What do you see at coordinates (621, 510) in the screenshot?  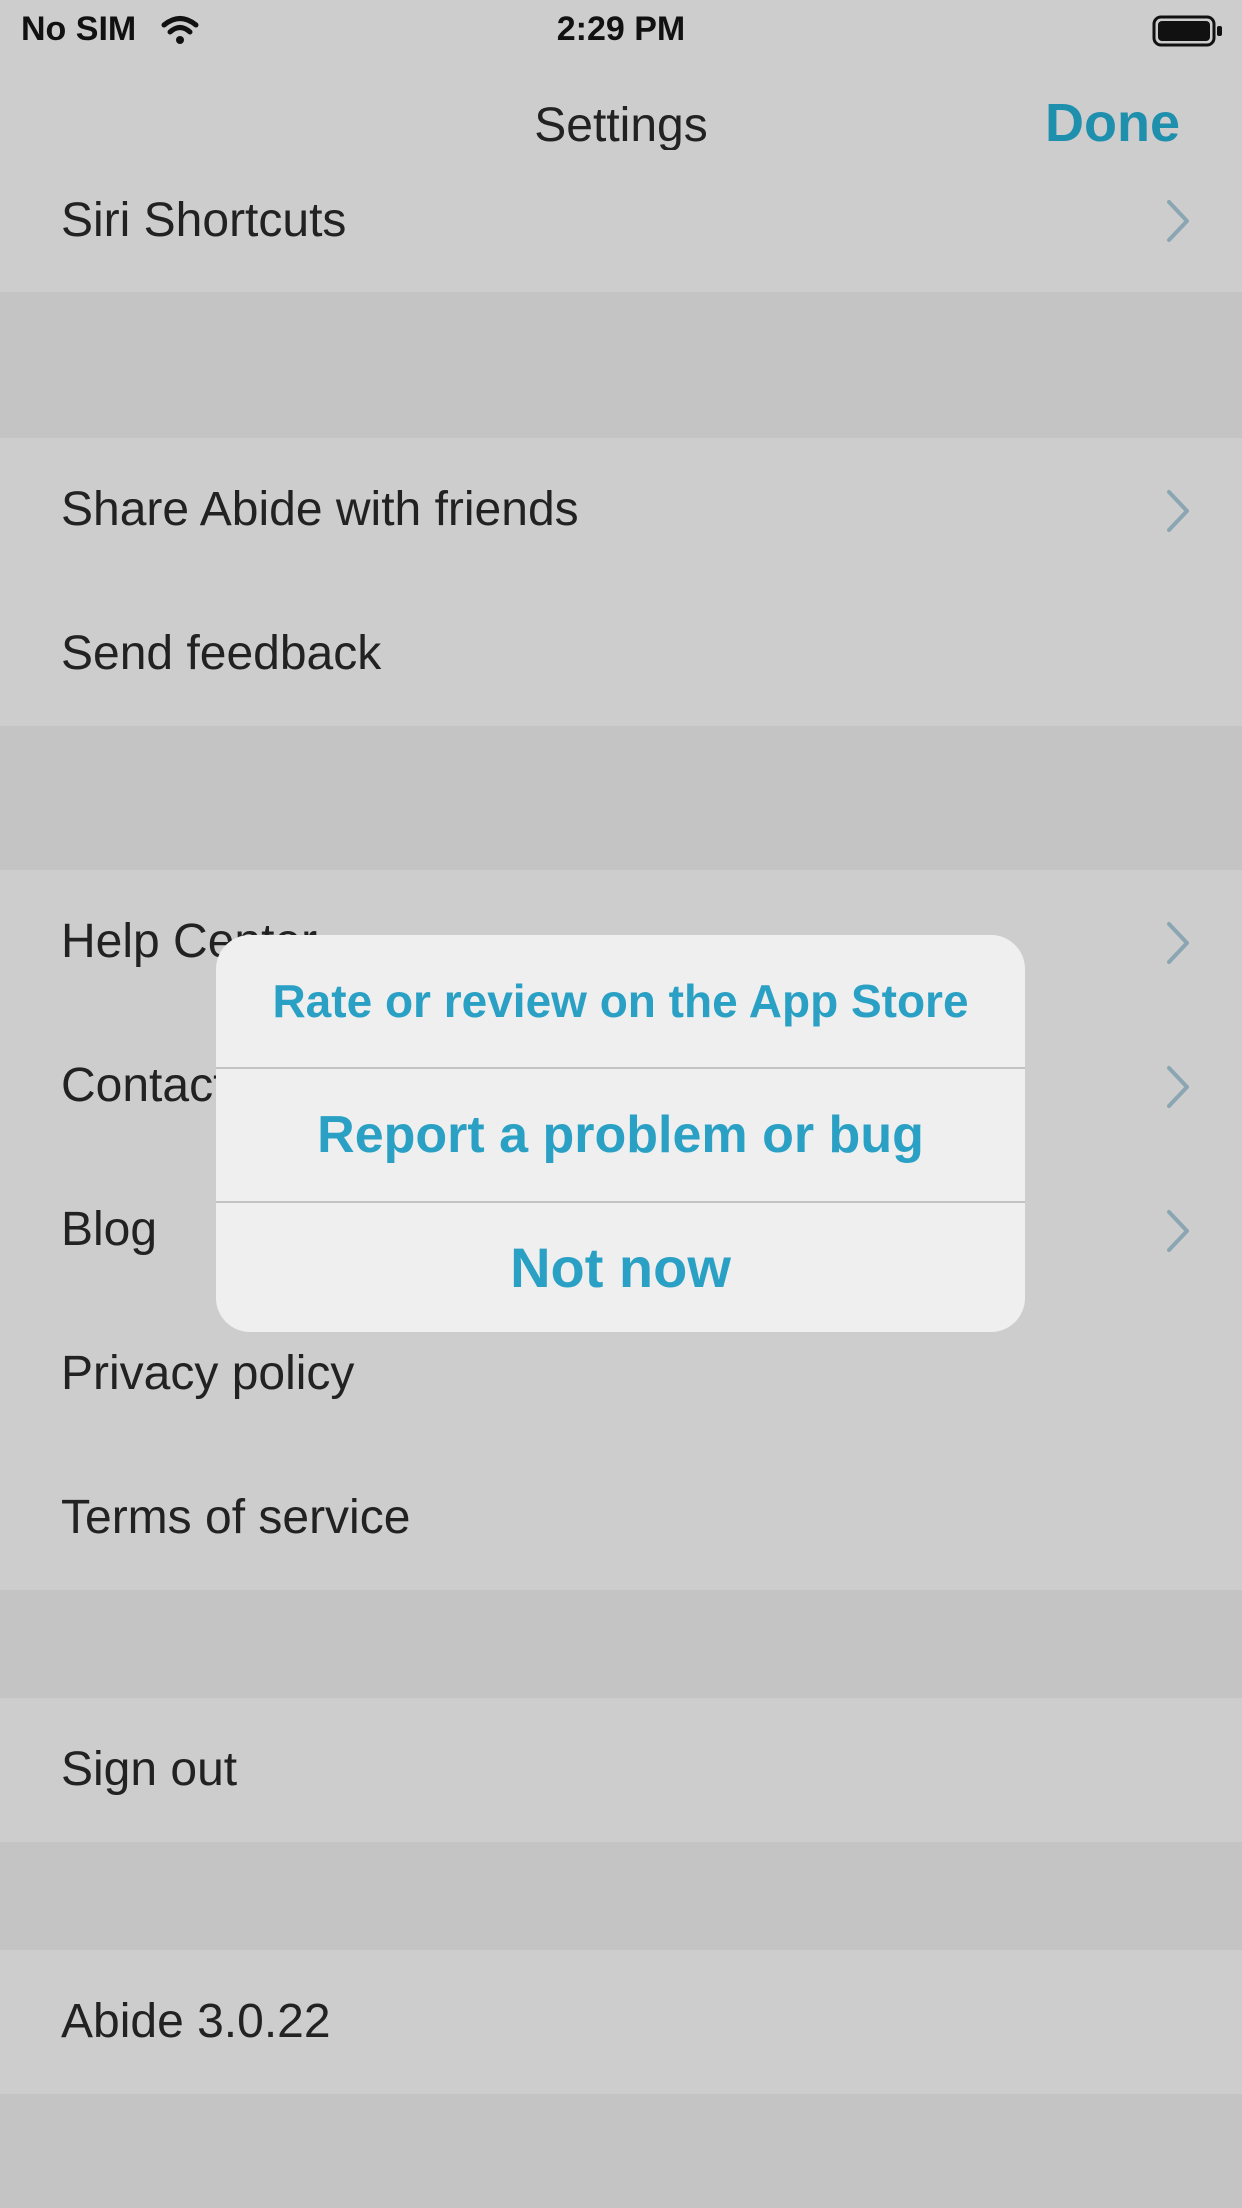 I see `share-row: Share Abide with friends` at bounding box center [621, 510].